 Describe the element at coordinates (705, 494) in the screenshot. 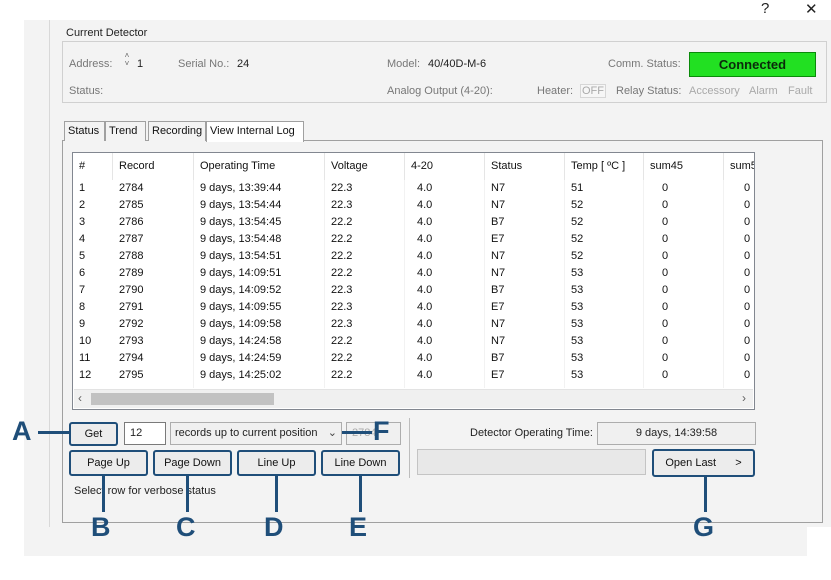

I see `callout-line-g` at that location.